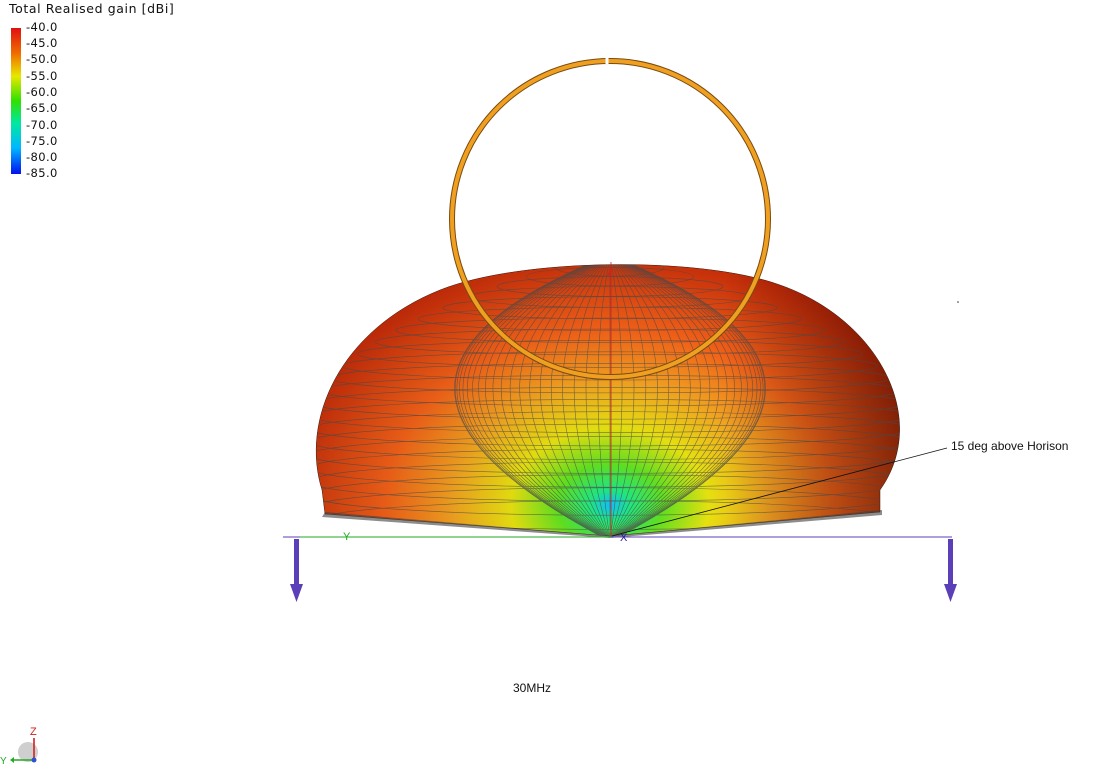 Image resolution: width=1094 pixels, height=773 pixels. What do you see at coordinates (610, 272) in the screenshot?
I see `z-axis-label: z` at bounding box center [610, 272].